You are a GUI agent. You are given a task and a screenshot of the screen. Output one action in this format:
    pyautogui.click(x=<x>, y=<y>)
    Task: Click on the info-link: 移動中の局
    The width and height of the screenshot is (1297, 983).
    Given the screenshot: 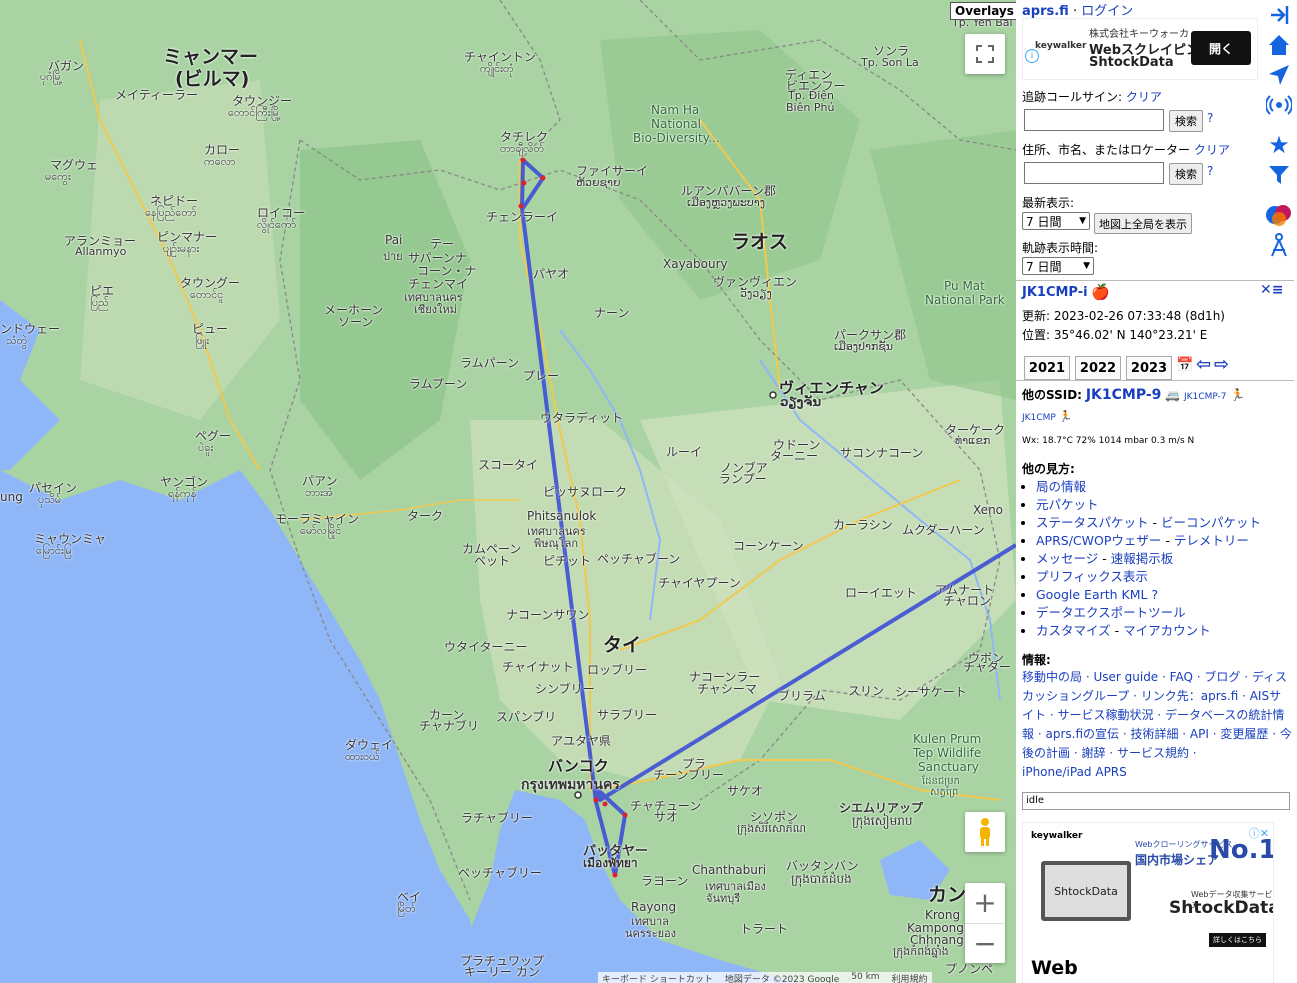 What is the action you would take?
    pyautogui.click(x=1052, y=677)
    